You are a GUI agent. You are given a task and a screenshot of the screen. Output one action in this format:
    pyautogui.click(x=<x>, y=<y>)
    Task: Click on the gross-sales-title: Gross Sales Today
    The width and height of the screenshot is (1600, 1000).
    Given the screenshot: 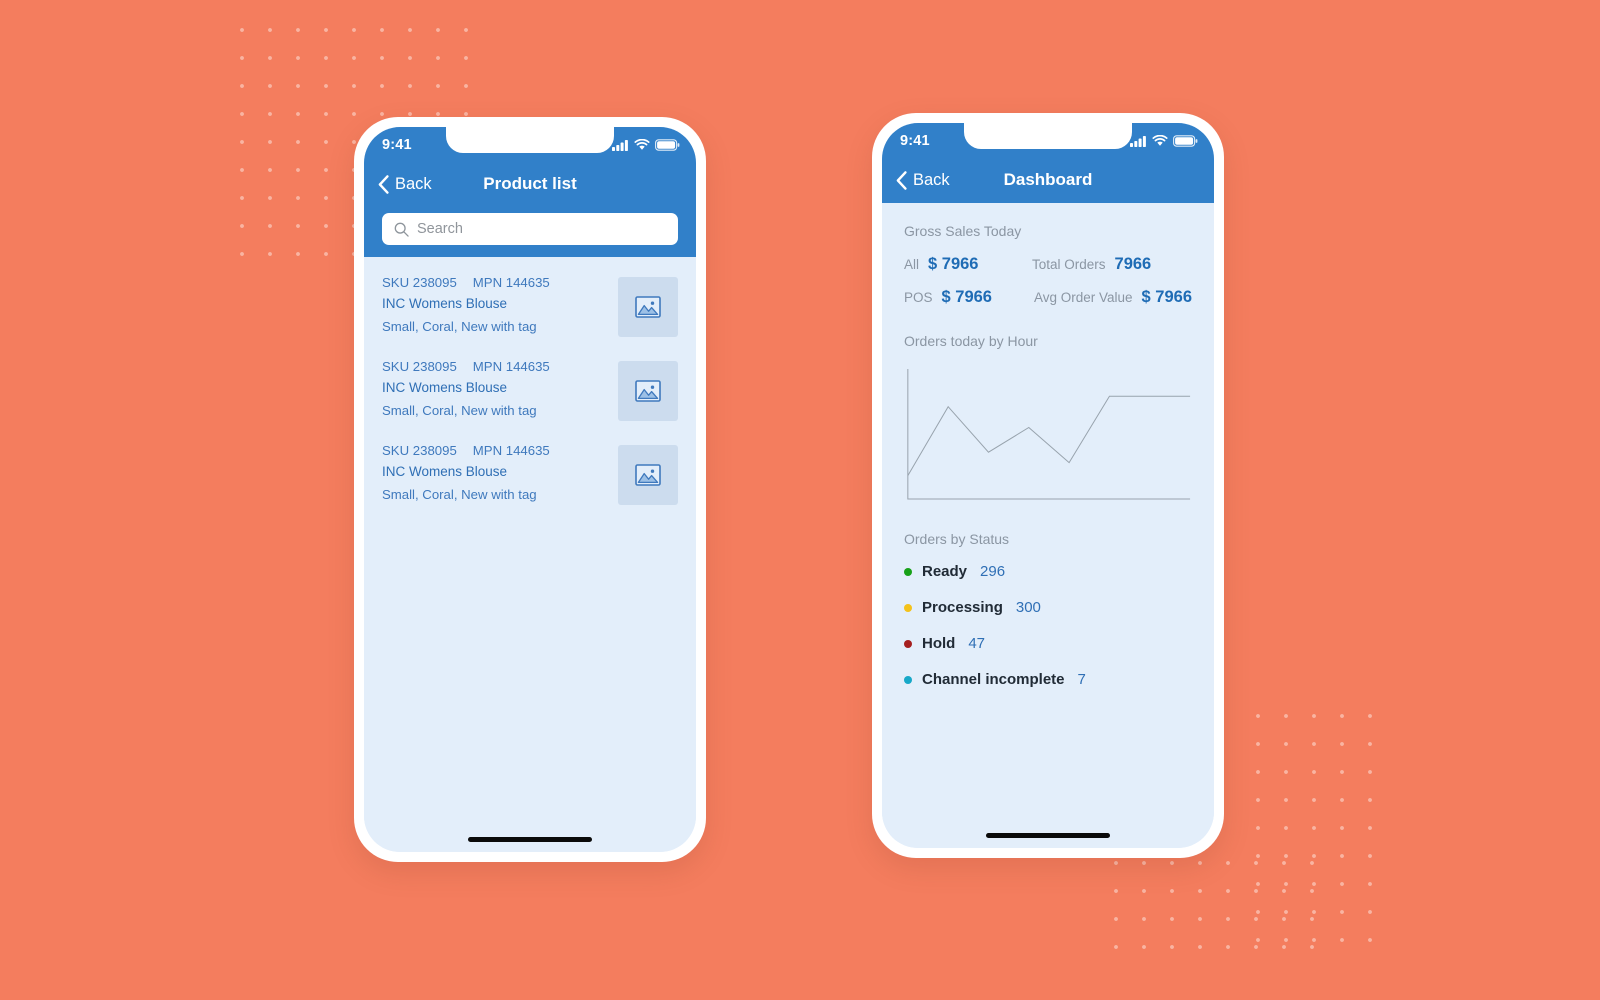 What is the action you would take?
    pyautogui.click(x=963, y=231)
    